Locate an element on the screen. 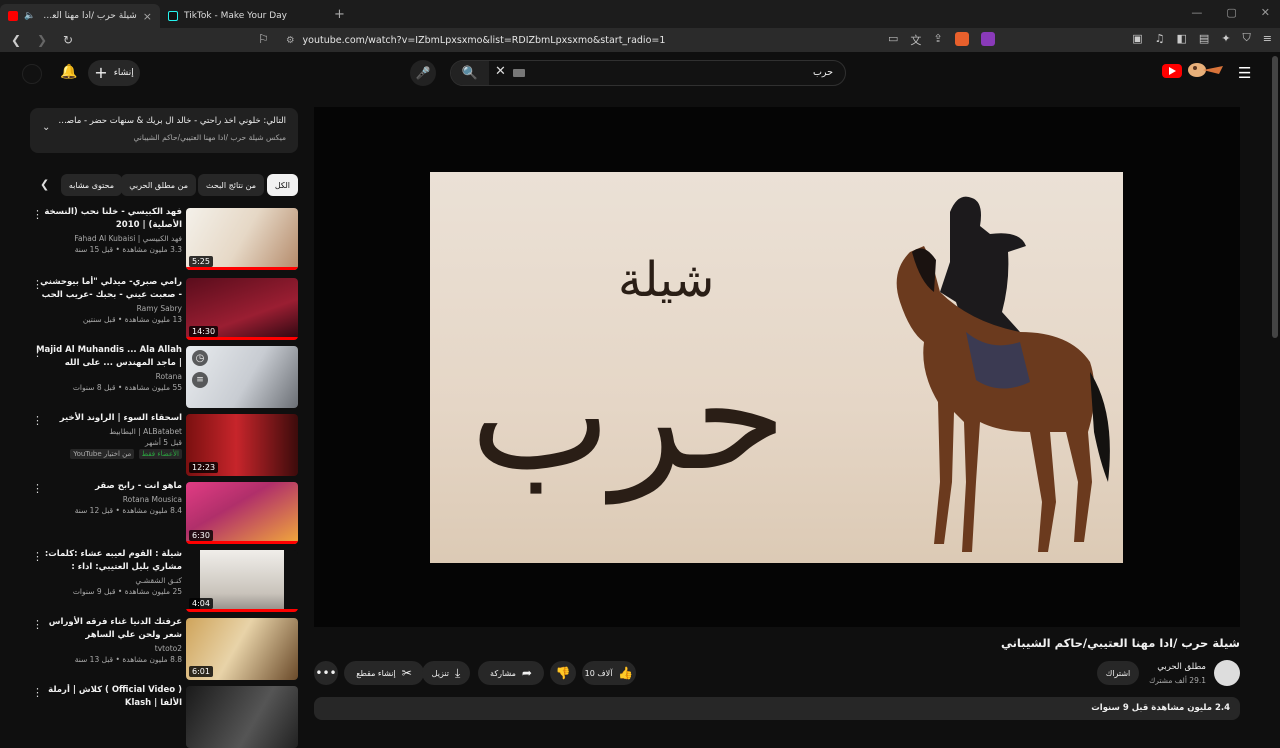 The width and height of the screenshot is (1280, 748). translate-icon: 文 is located at coordinates (915, 40).